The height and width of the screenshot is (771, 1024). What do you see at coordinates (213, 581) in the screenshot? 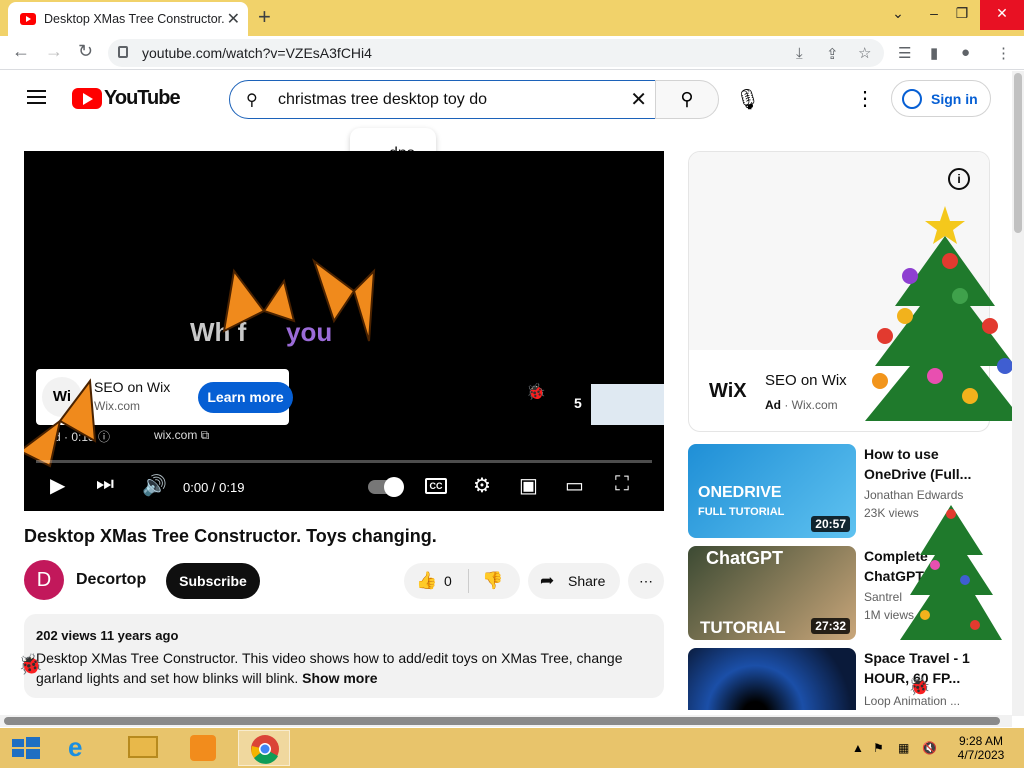
I see `subscribe-button: Subscribe` at bounding box center [213, 581].